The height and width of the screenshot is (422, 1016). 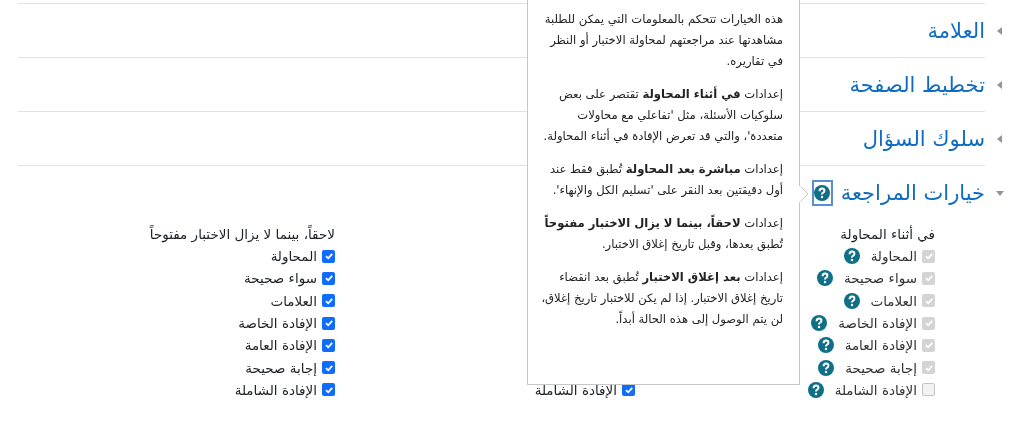 What do you see at coordinates (662, 115) in the screenshot?
I see `help-text: إعدادات في أثناء المحاولة تقتصر على بعض سلوكيات الأسئلة، مثل 'تفاعلي مع محاولات متعددة'، والتي قد تعرض الإفادة في أثناء المحاولة.` at bounding box center [662, 115].